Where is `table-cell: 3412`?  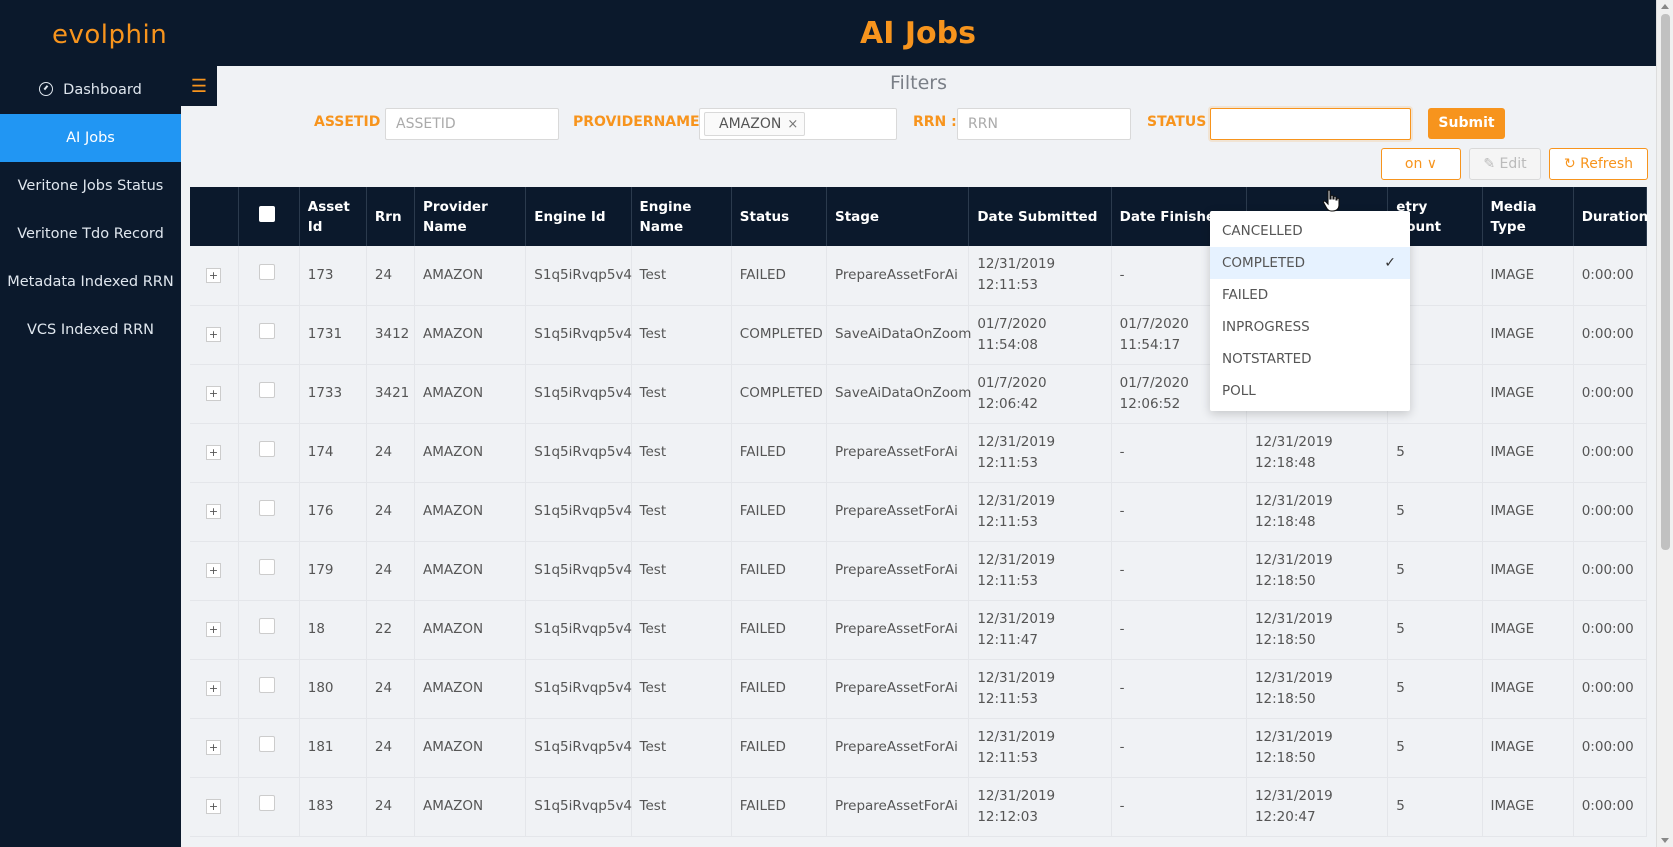 table-cell: 3412 is located at coordinates (391, 335).